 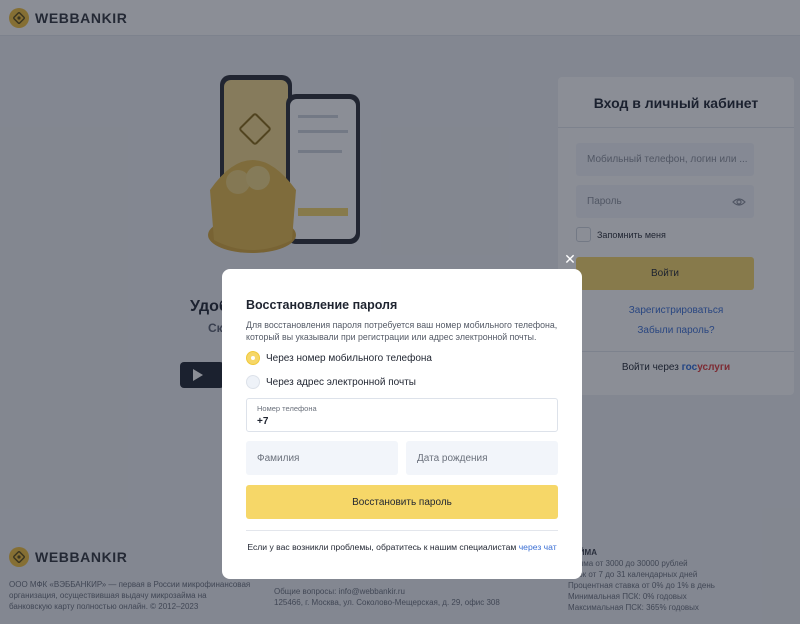 I want to click on radio-unchecked, so click(x=253, y=382).